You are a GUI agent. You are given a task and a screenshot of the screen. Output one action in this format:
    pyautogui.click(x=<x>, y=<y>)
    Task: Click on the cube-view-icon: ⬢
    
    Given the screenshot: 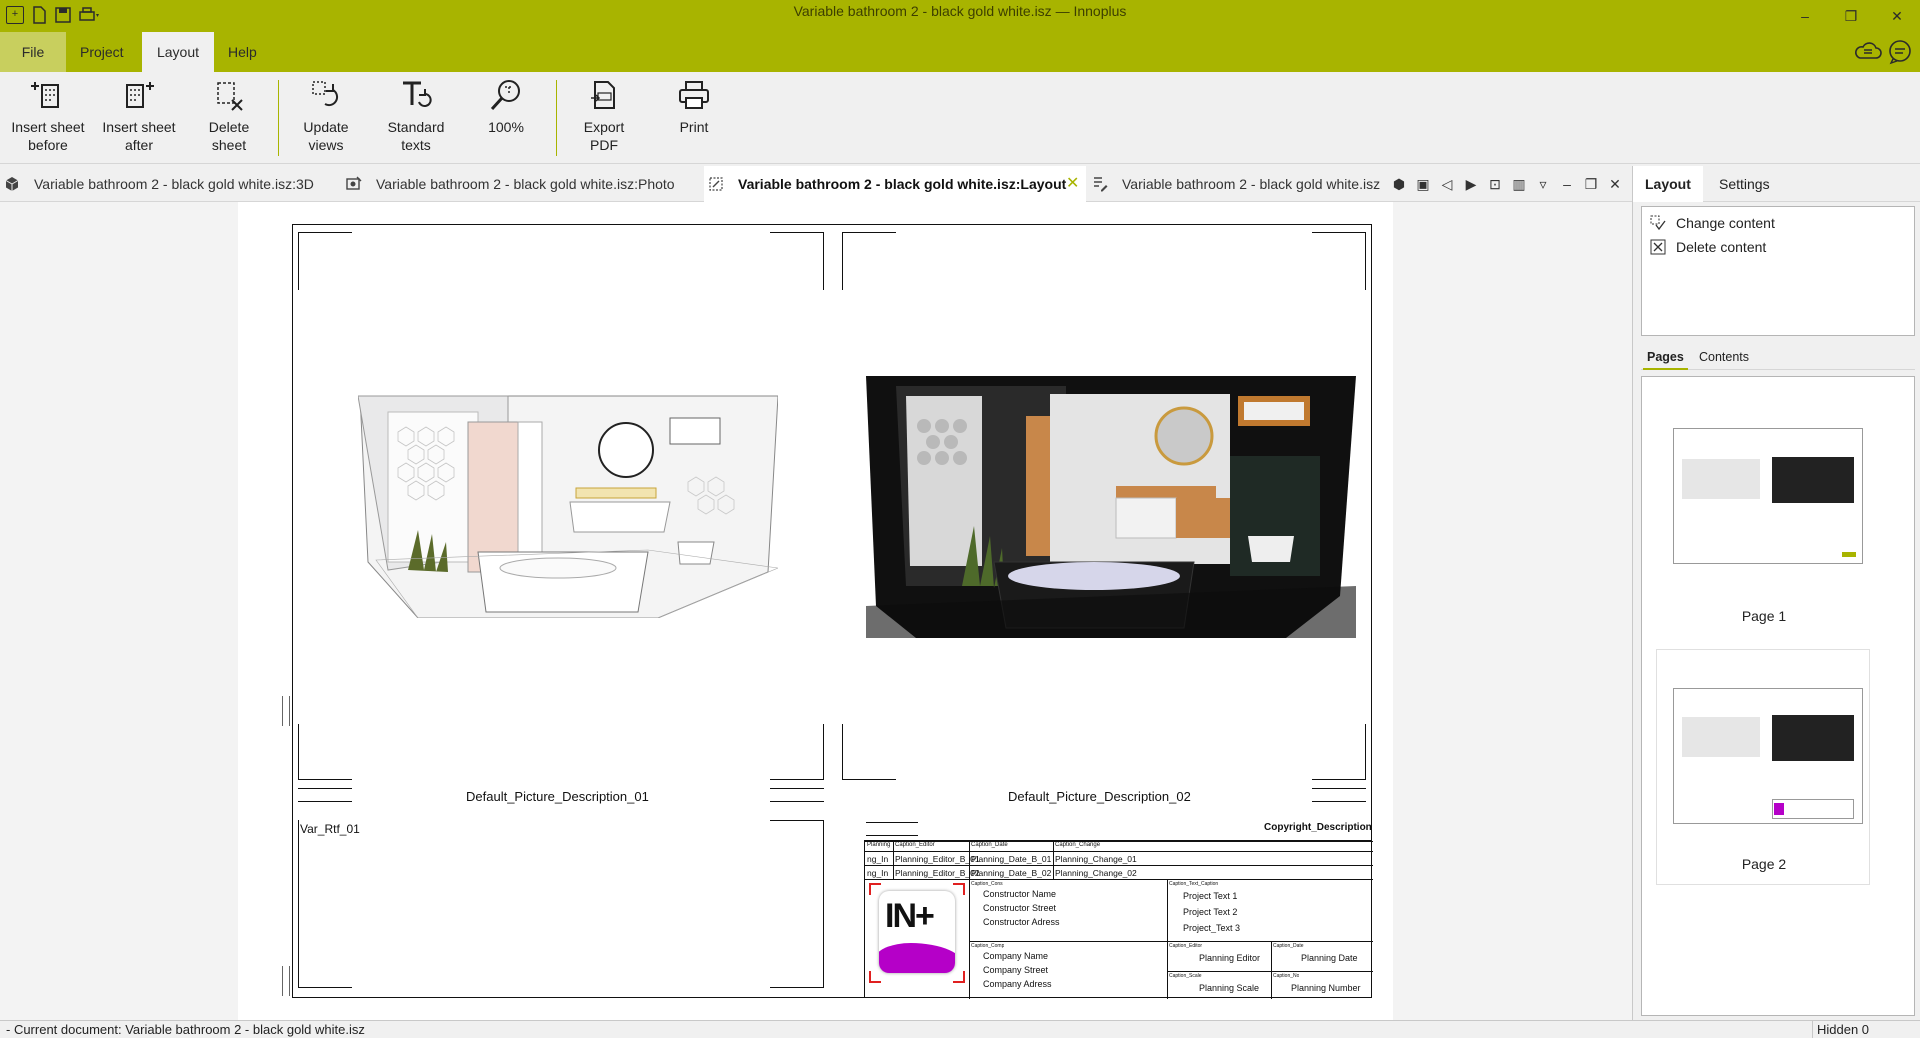 What is the action you would take?
    pyautogui.click(x=1399, y=184)
    